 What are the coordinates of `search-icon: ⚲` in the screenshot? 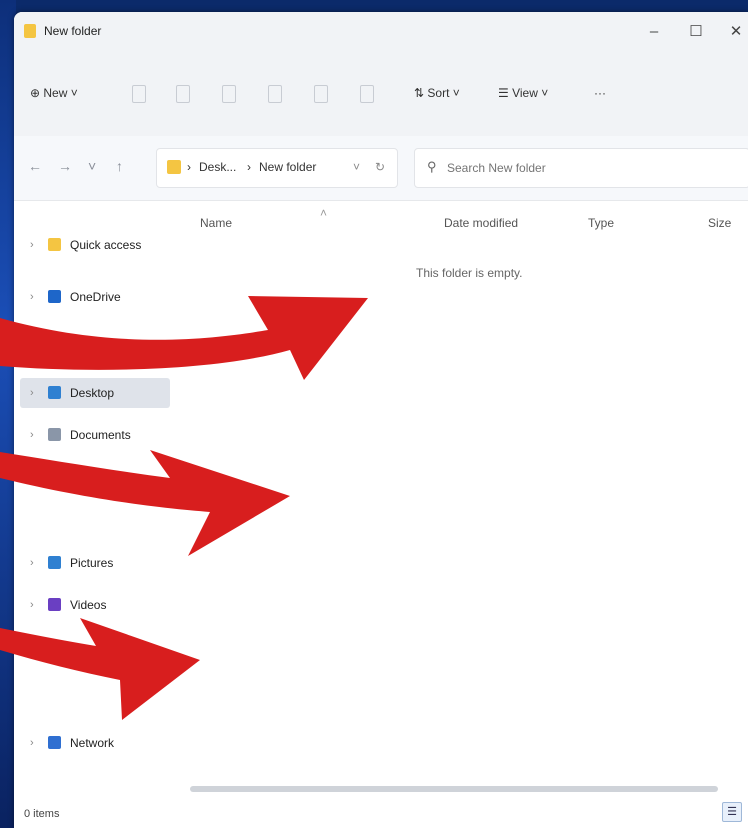 It's located at (432, 166).